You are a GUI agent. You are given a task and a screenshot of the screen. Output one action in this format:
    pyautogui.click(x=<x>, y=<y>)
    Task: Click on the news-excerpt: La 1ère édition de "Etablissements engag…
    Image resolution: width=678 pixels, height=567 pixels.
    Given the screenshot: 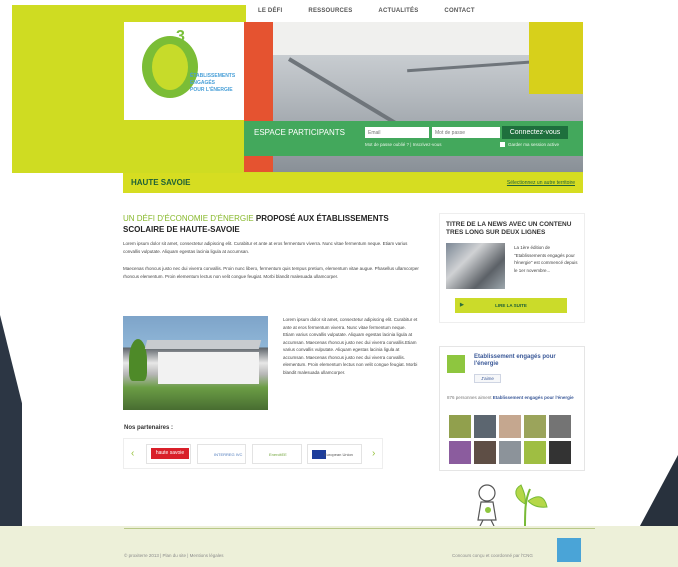 What is the action you would take?
    pyautogui.click(x=546, y=259)
    